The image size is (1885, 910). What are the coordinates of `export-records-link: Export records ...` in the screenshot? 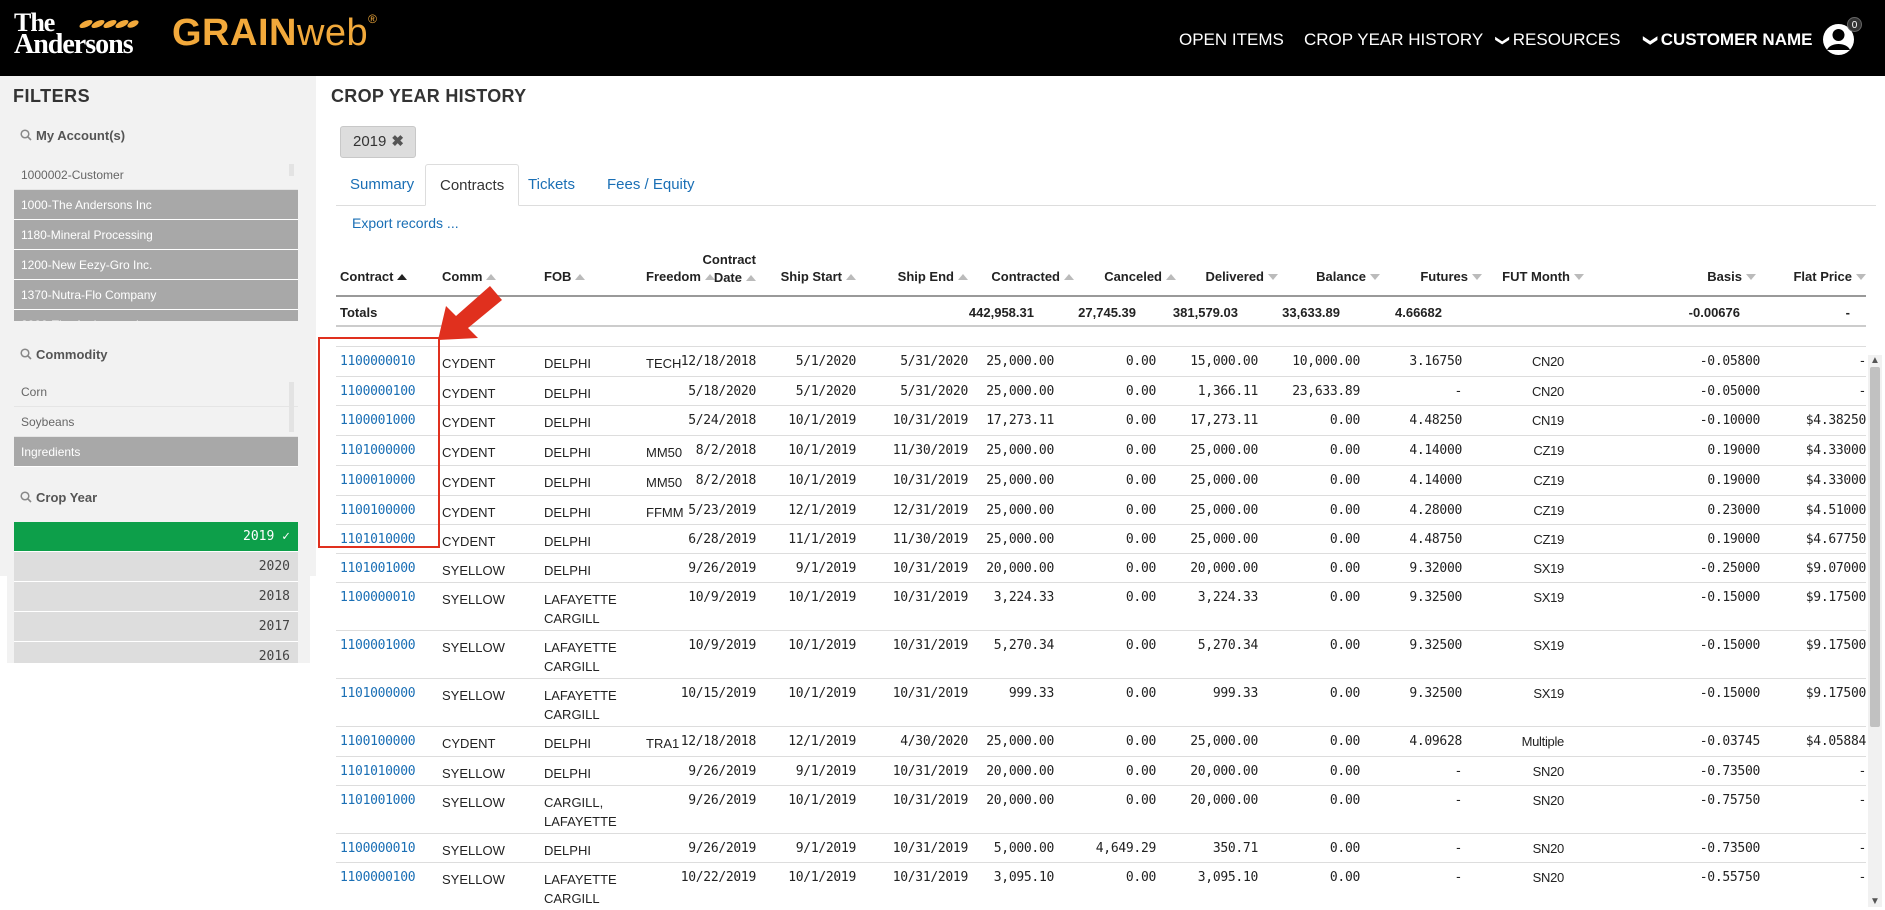 It's located at (405, 223).